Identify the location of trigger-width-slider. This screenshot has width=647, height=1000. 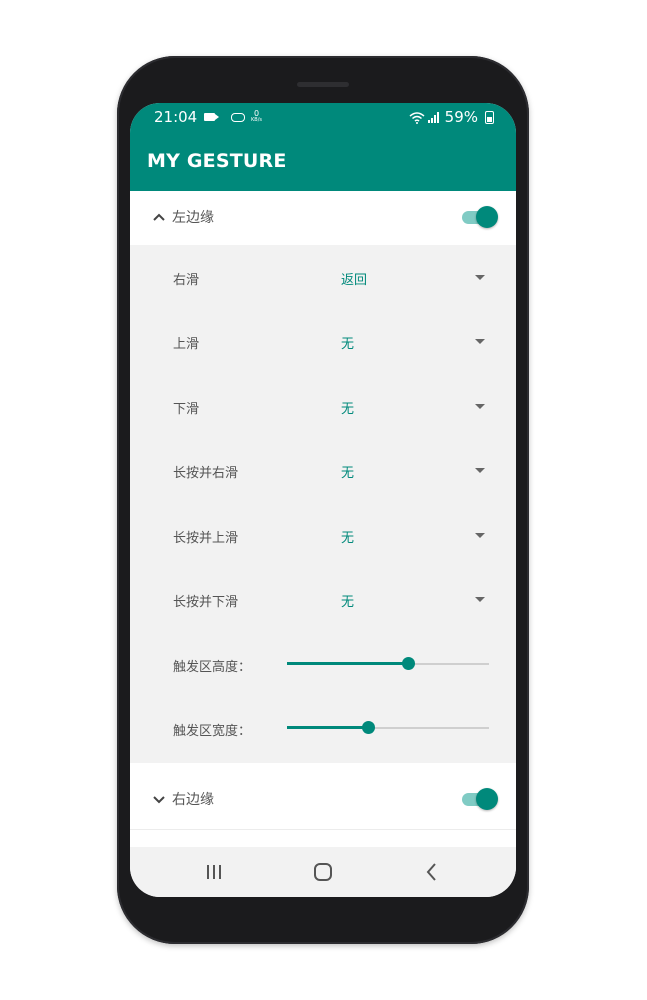
(388, 728).